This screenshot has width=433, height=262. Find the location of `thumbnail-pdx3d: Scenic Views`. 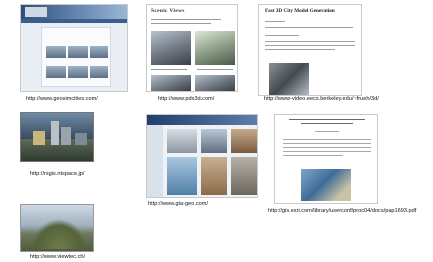

thumbnail-pdx3d: Scenic Views is located at coordinates (192, 48).